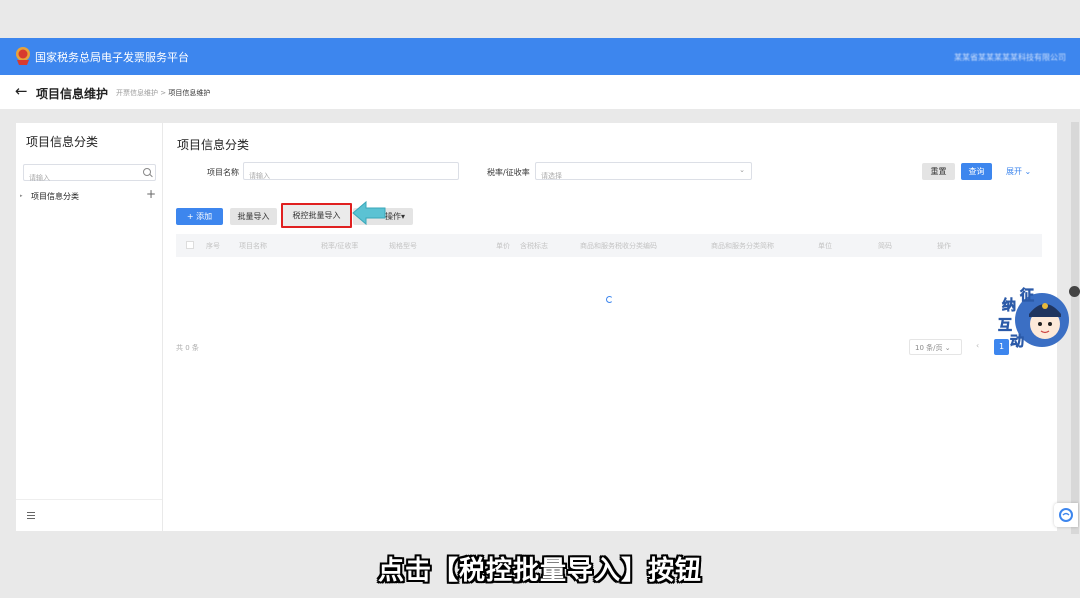  Describe the element at coordinates (62, 142) in the screenshot. I see `sidebar-title: 项目信息分类` at that location.